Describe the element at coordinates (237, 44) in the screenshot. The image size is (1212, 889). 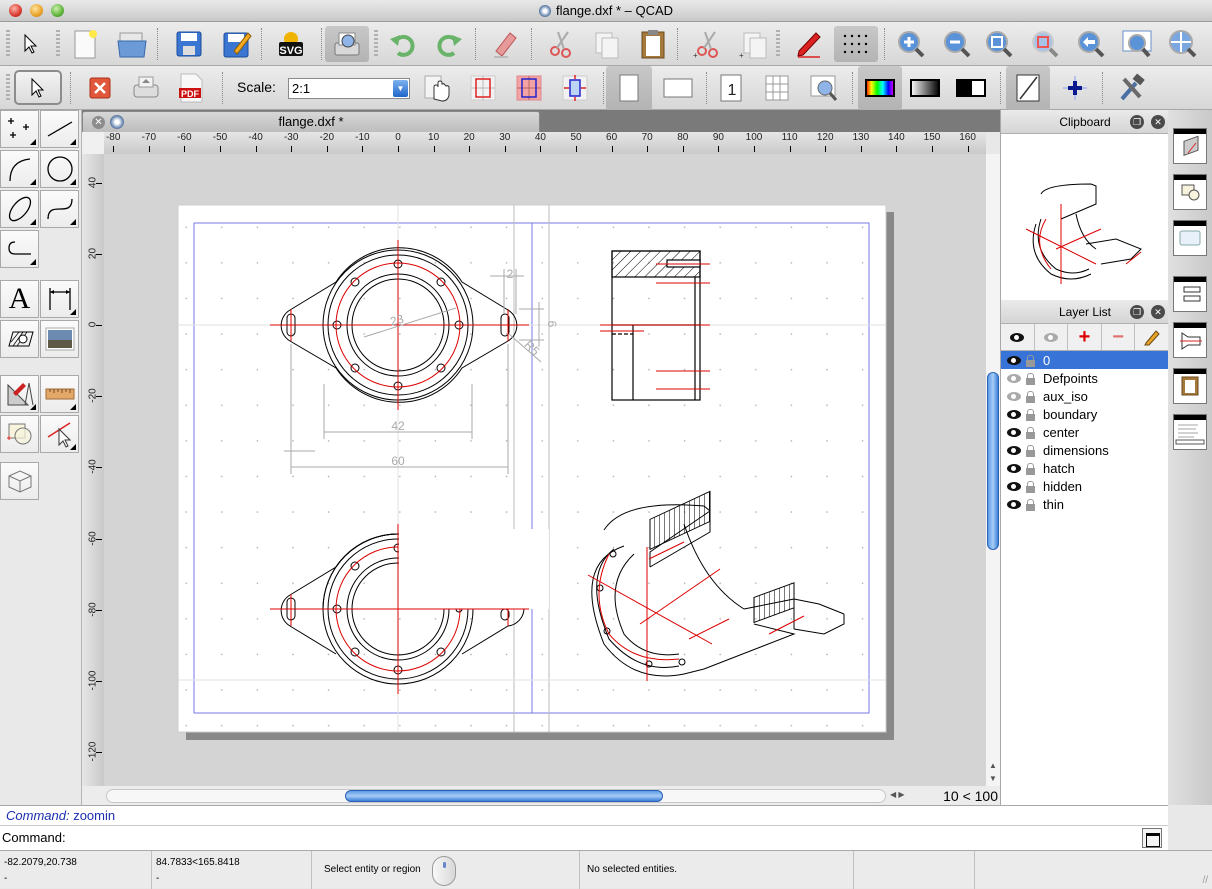
I see `save-as-button` at that location.